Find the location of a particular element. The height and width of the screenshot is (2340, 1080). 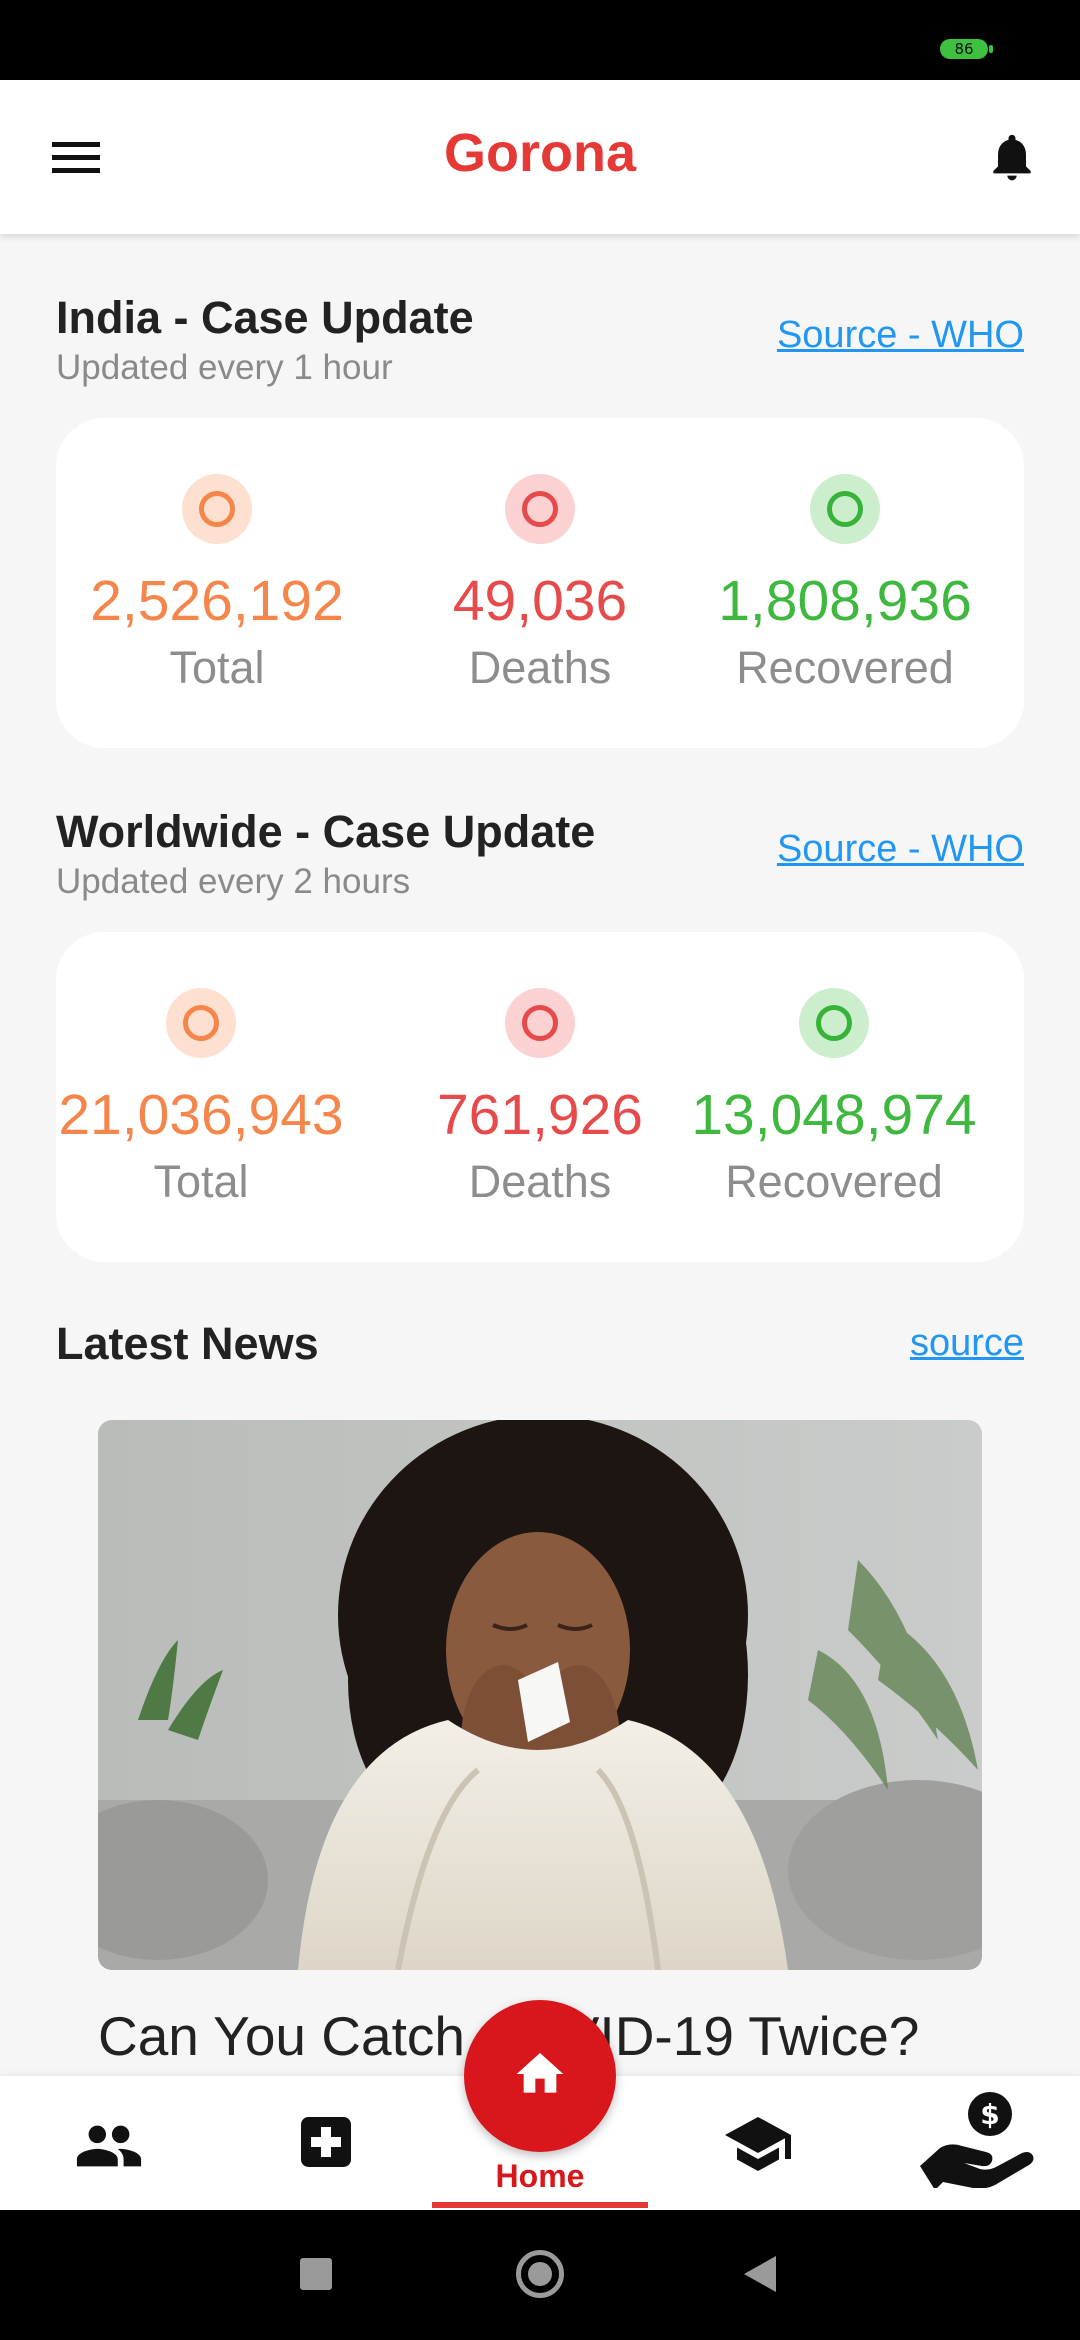

medical-cross-icon is located at coordinates (326, 2142).